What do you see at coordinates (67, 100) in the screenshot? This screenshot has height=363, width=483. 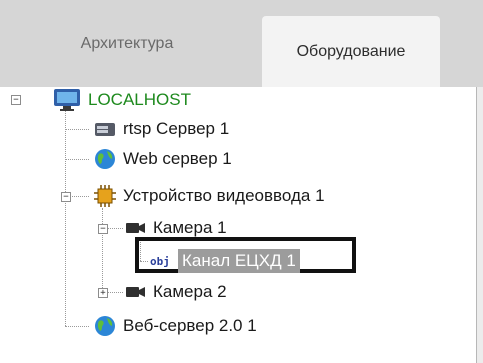 I see `monitor-icon` at bounding box center [67, 100].